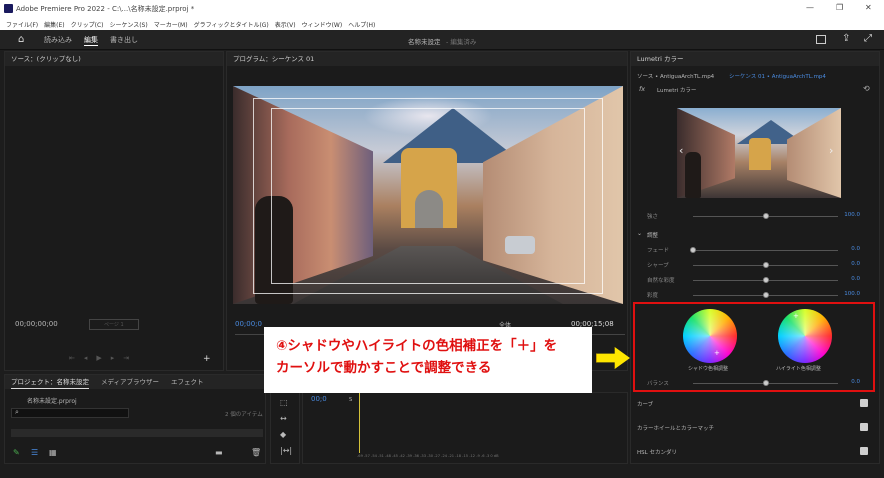 This screenshot has width=884, height=478. What do you see at coordinates (283, 435) in the screenshot?
I see `razor-tool-icon: ◆` at bounding box center [283, 435].